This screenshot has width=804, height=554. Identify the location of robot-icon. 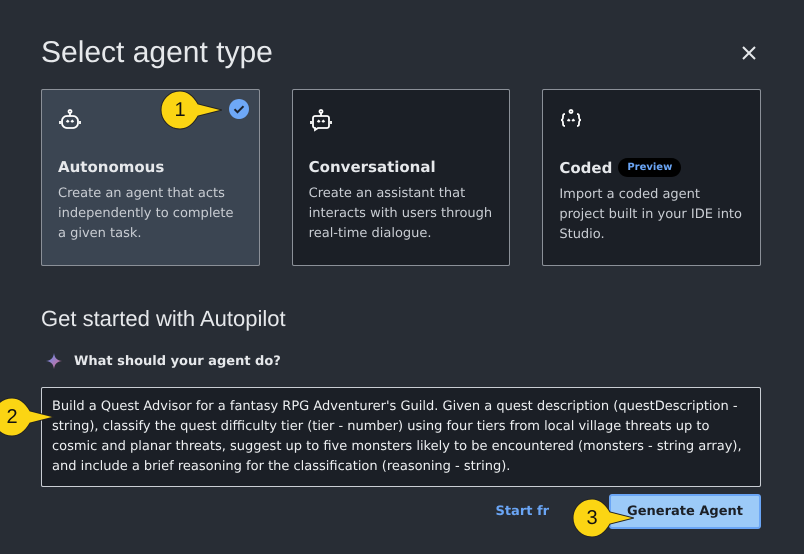
(70, 120).